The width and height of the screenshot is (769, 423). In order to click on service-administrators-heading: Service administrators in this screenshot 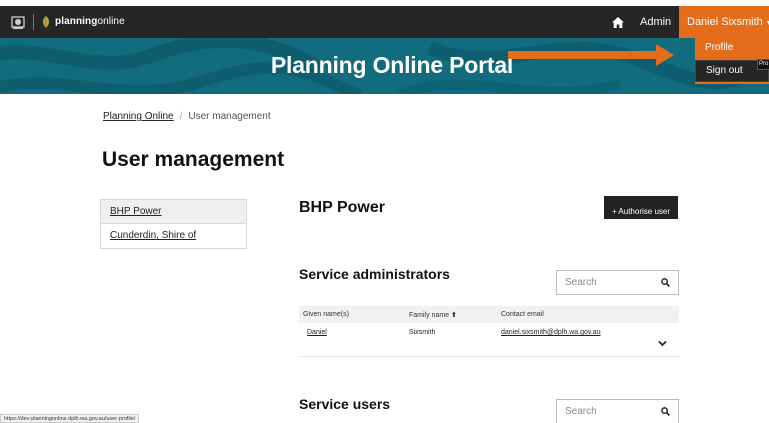, I will do `click(374, 274)`.